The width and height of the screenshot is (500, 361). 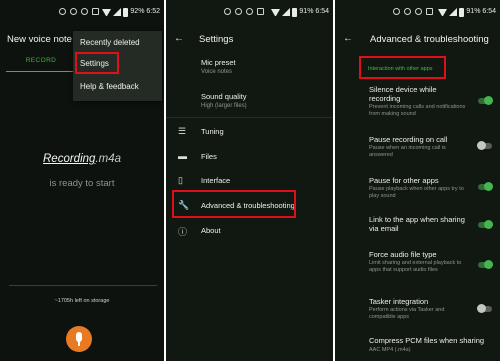 I want to click on setting-subtitle: High (larger files), so click(x=224, y=106).